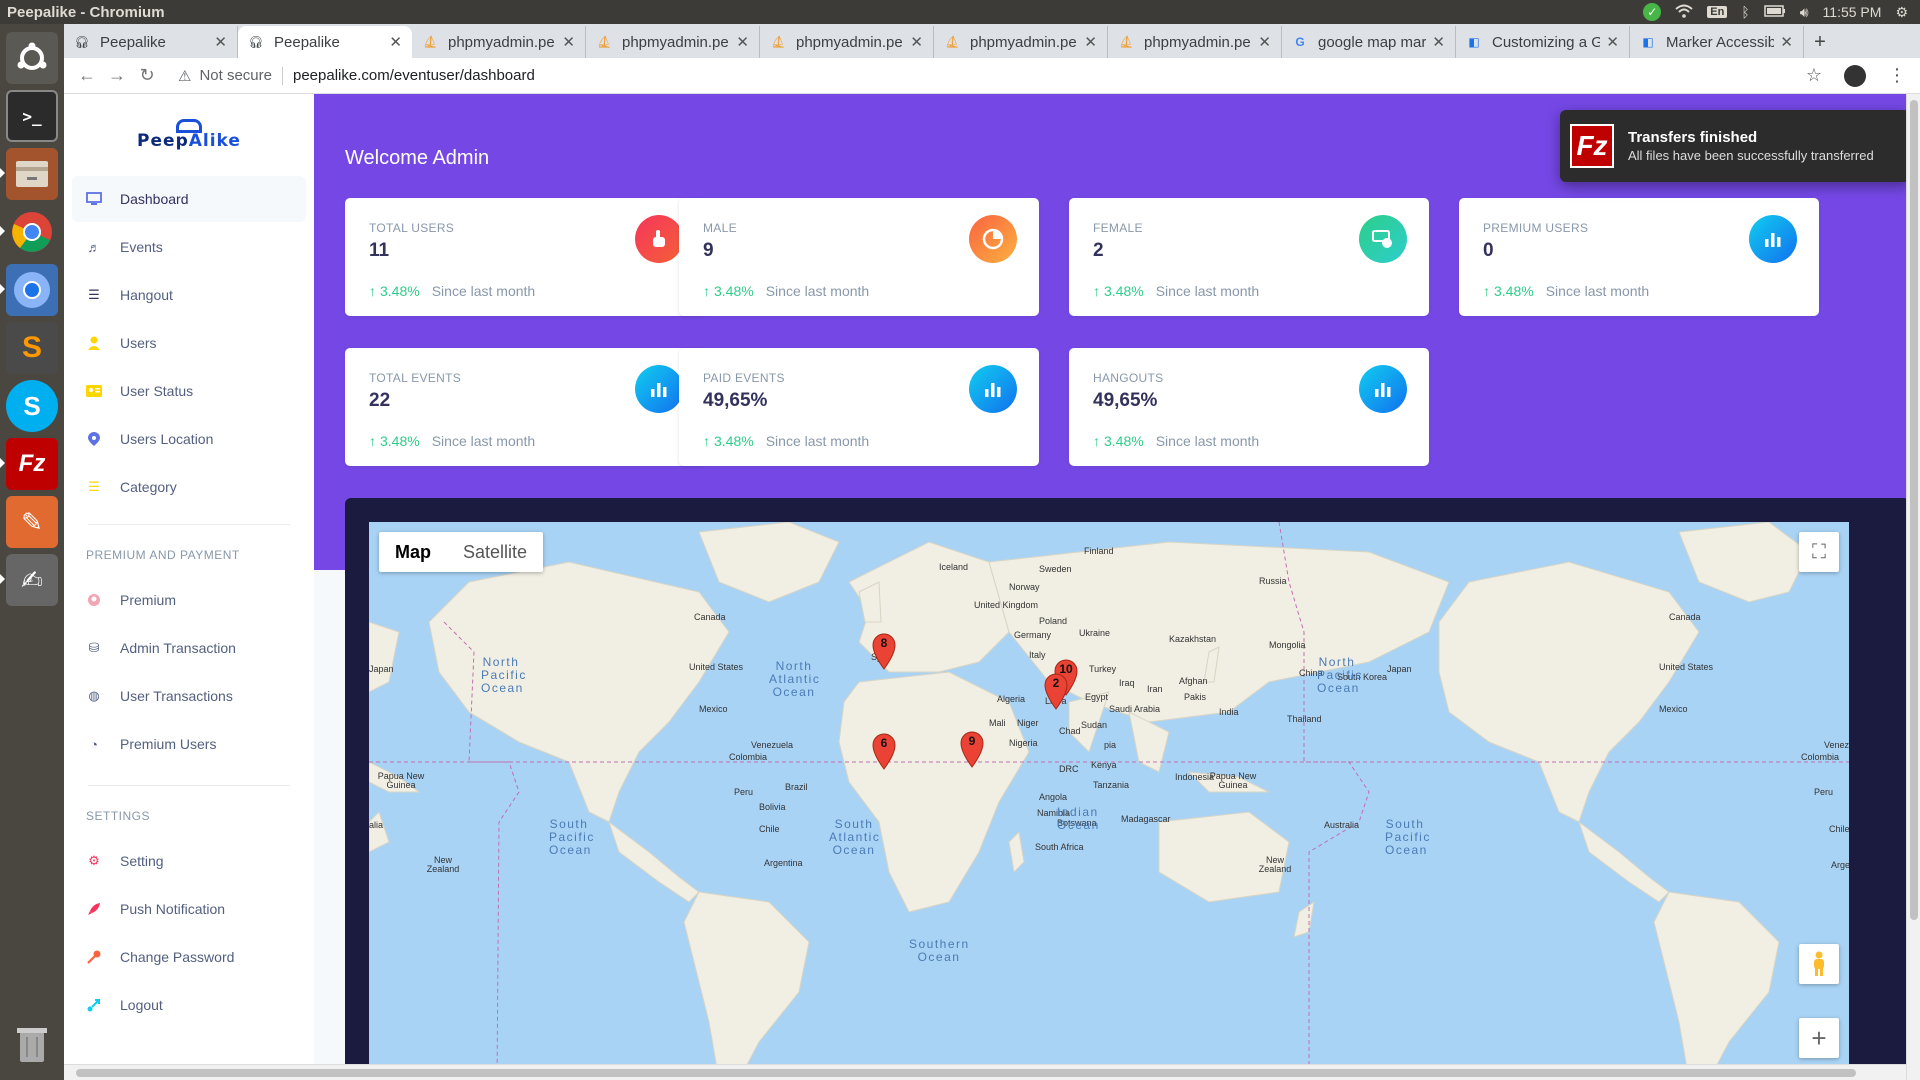 This screenshot has width=1920, height=1080. Describe the element at coordinates (1897, 75) in the screenshot. I see `browser-menu-icon: ⋮` at that location.